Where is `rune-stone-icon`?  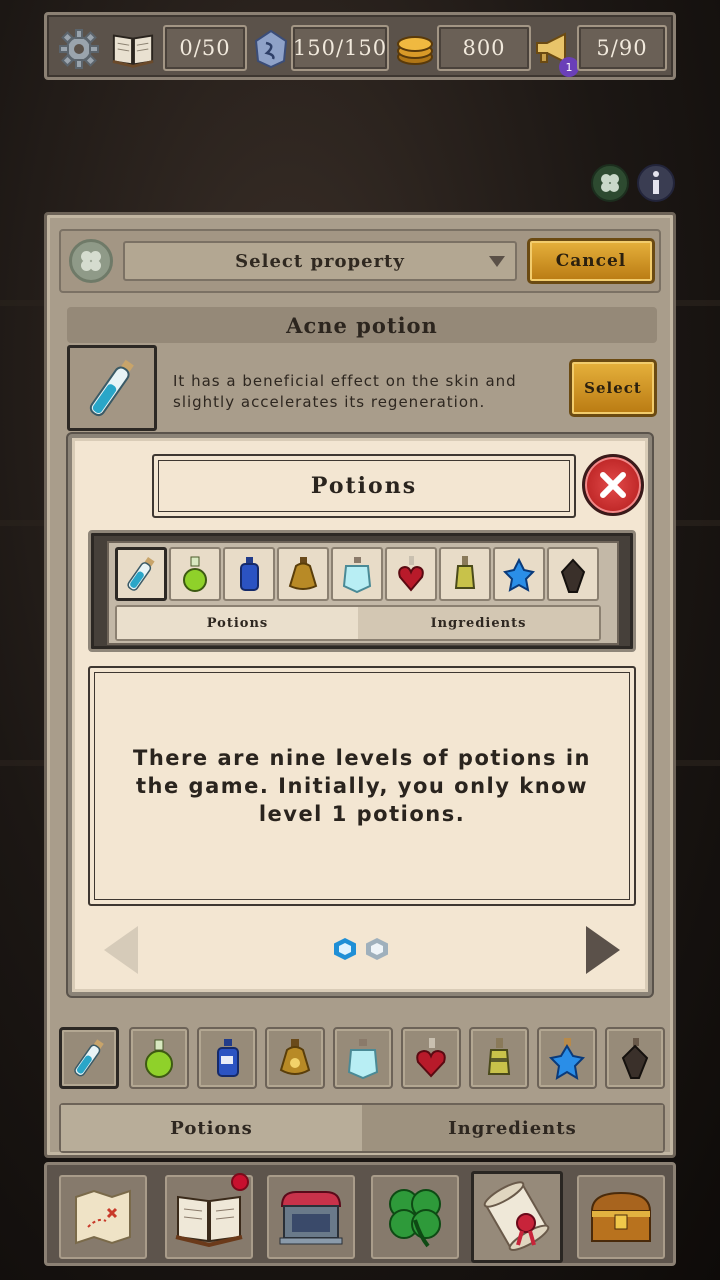 rune-stone-icon is located at coordinates (271, 49).